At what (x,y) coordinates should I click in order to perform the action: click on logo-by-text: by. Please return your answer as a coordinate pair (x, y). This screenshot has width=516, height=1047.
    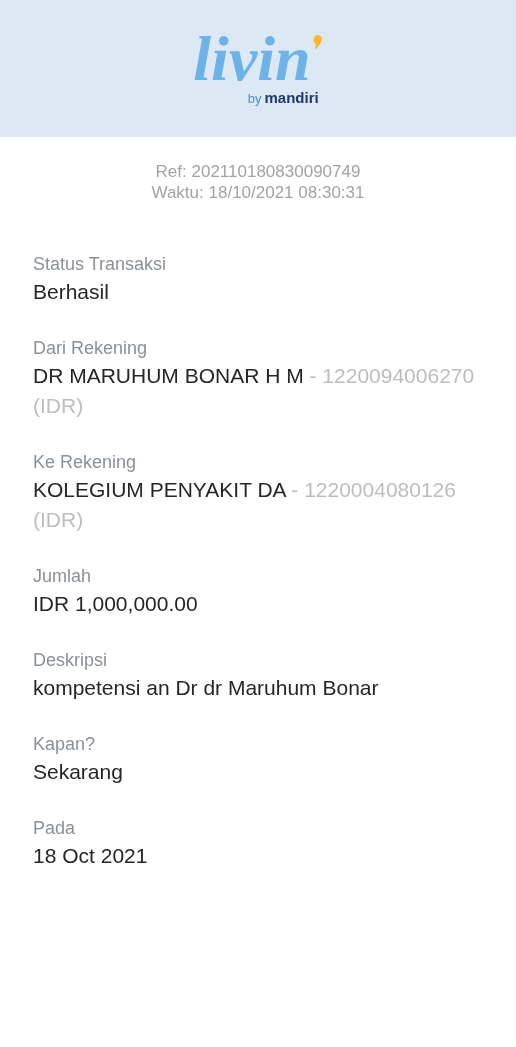
    Looking at the image, I should click on (254, 99).